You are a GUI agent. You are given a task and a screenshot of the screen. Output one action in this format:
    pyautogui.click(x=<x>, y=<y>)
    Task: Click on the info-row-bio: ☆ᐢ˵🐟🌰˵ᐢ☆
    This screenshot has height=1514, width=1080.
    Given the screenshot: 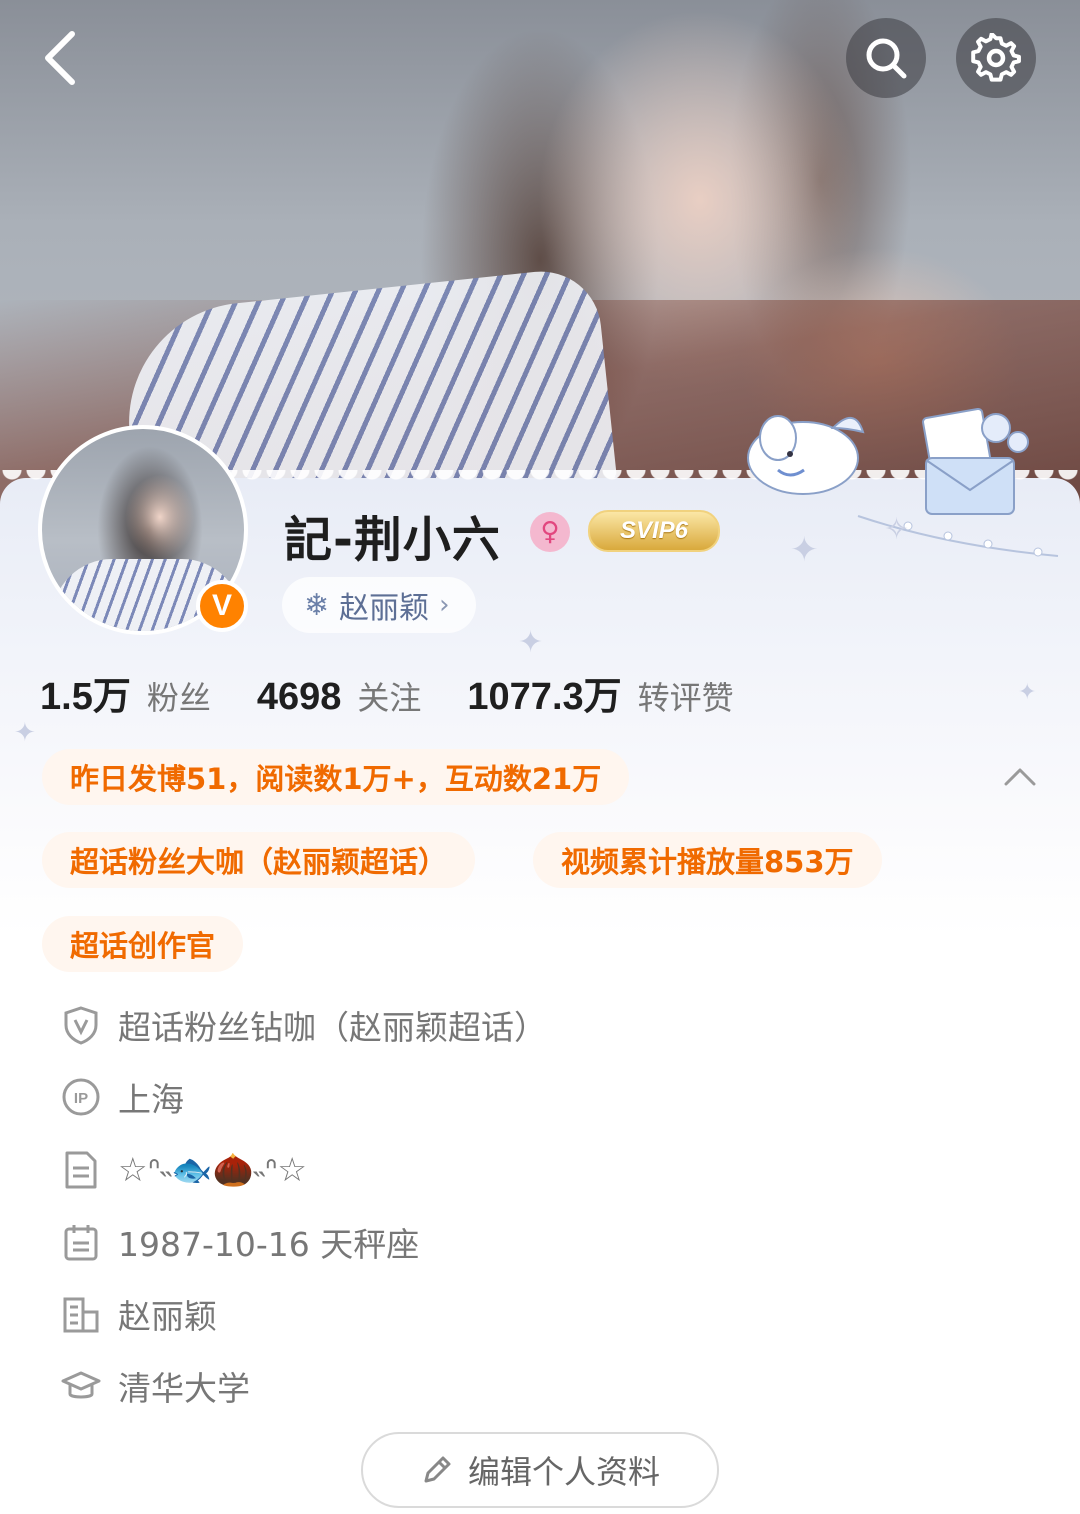 What is the action you would take?
    pyautogui.click(x=183, y=1170)
    